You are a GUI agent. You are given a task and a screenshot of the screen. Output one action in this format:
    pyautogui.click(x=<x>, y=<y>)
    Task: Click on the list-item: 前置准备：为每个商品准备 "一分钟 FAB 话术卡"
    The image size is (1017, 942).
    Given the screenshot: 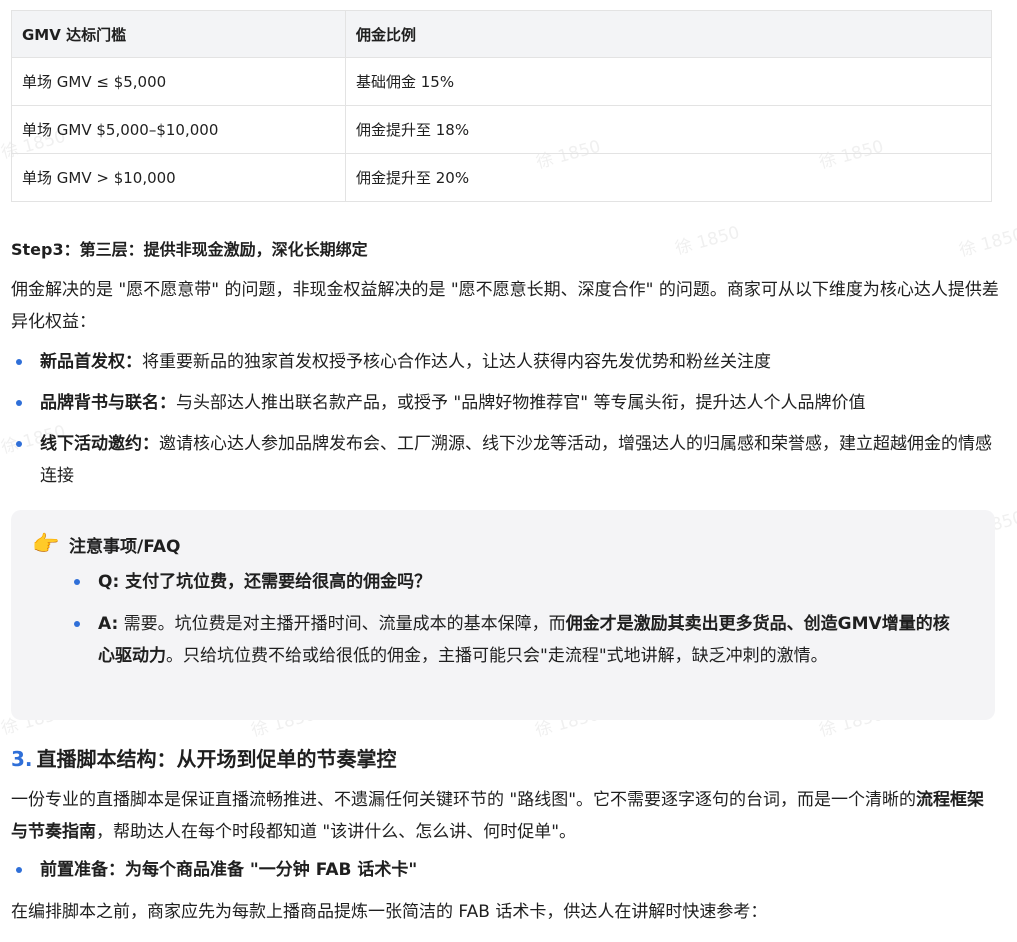 What is the action you would take?
    pyautogui.click(x=214, y=870)
    